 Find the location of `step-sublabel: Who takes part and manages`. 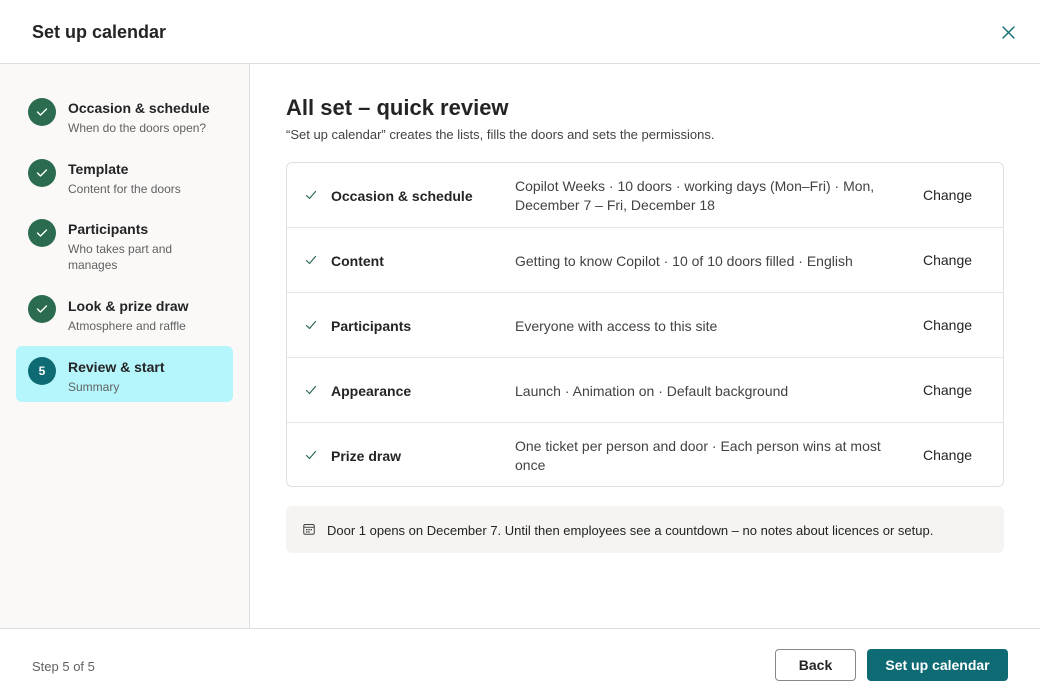

step-sublabel: Who takes part and manages is located at coordinates (120, 257).